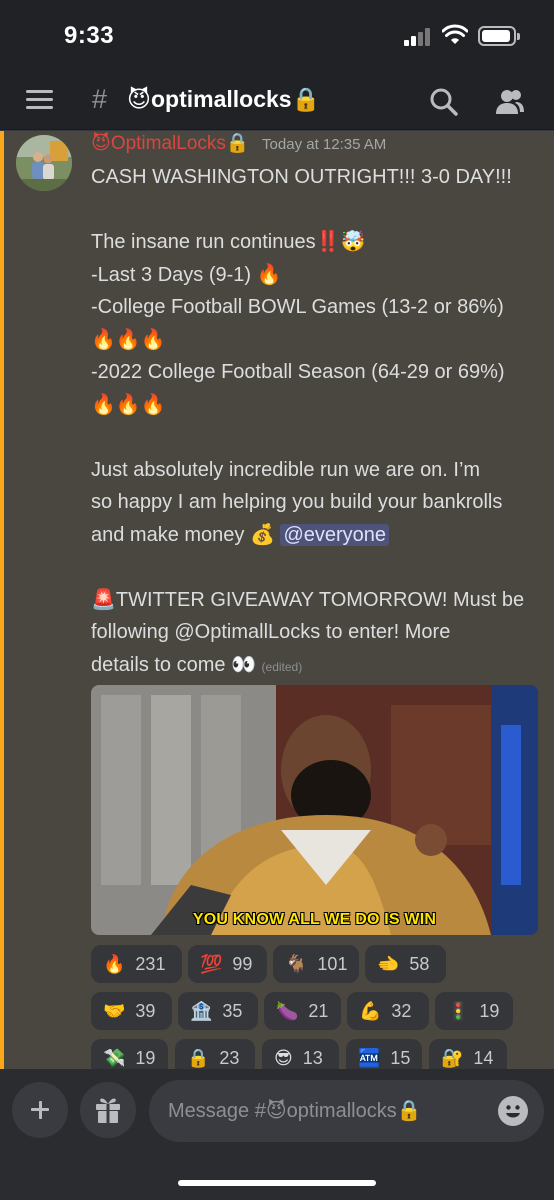 This screenshot has height=1200, width=554. I want to click on channel-name: optimallocks, so click(221, 99).